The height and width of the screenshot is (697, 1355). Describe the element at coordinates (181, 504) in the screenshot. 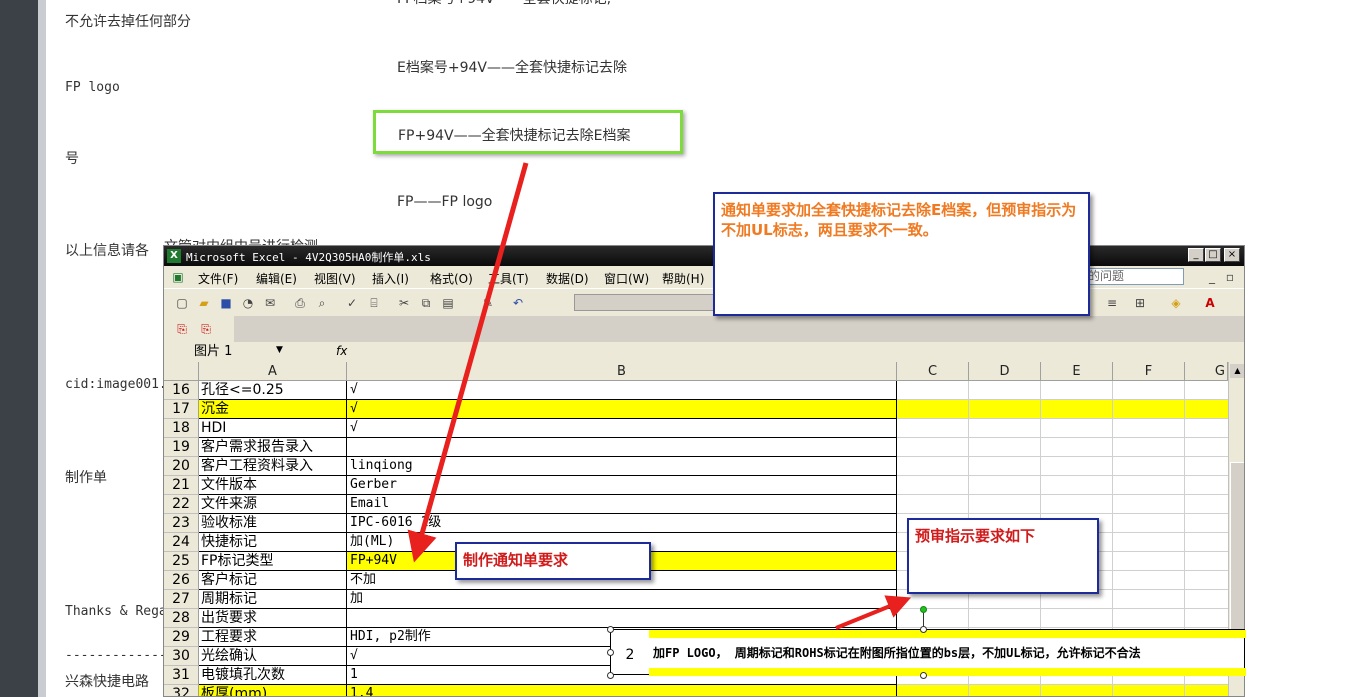

I see `row-header: 22` at that location.